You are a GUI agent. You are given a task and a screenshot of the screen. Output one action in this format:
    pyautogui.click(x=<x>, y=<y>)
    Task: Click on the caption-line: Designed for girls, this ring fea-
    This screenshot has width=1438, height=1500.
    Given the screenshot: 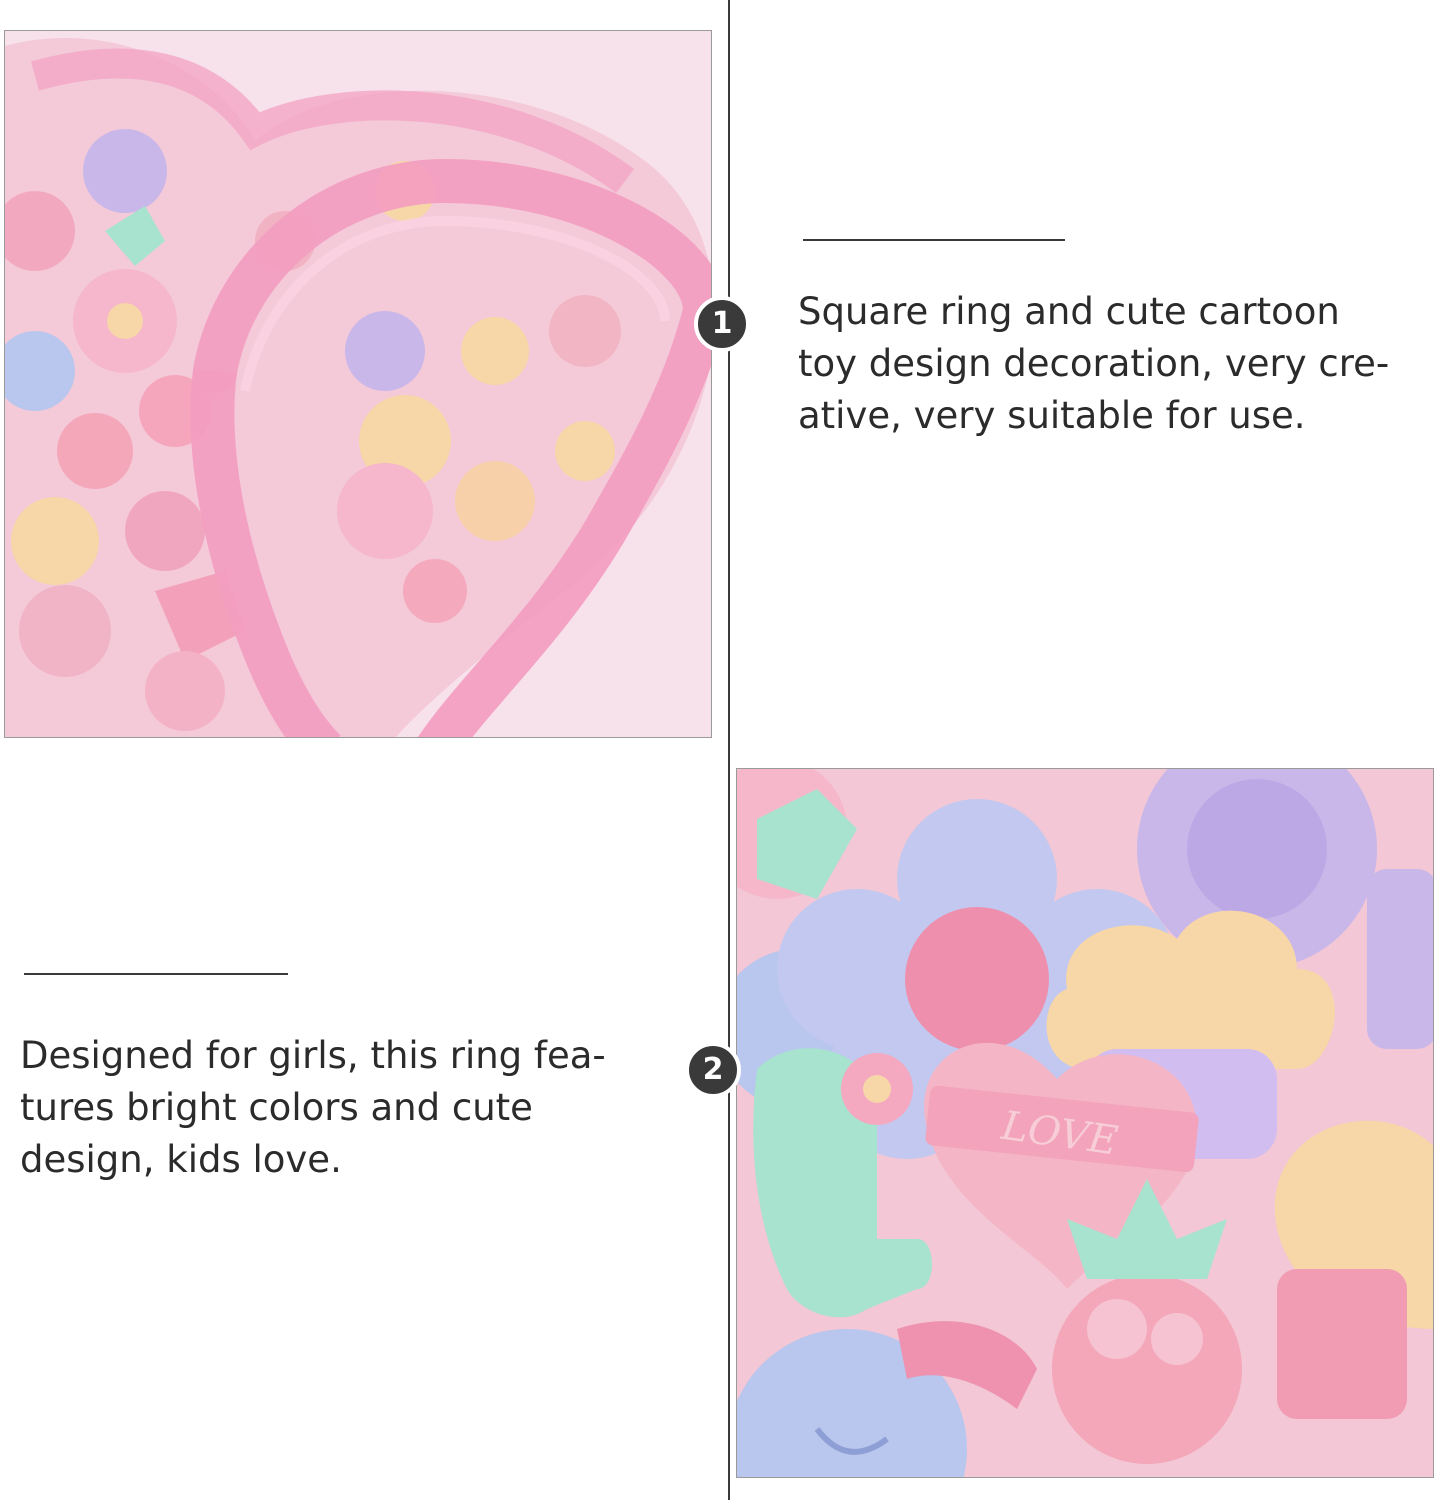 What is the action you would take?
    pyautogui.click(x=313, y=1055)
    